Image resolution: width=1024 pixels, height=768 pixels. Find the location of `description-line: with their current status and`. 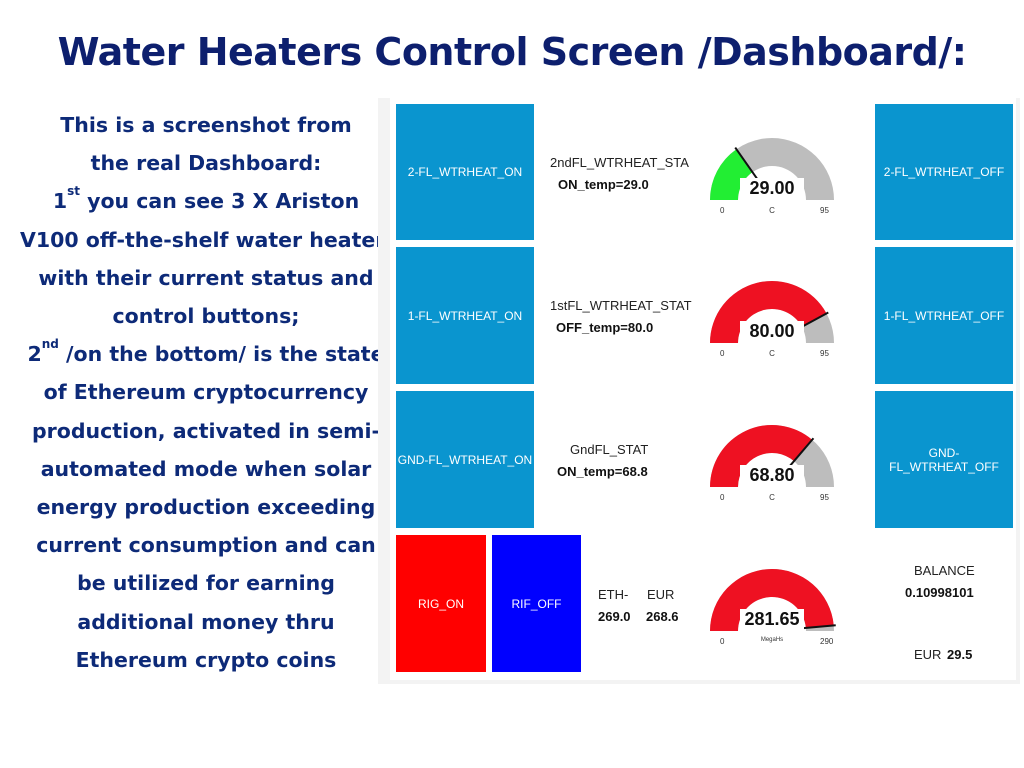

description-line: with their current status and is located at coordinates (206, 277).